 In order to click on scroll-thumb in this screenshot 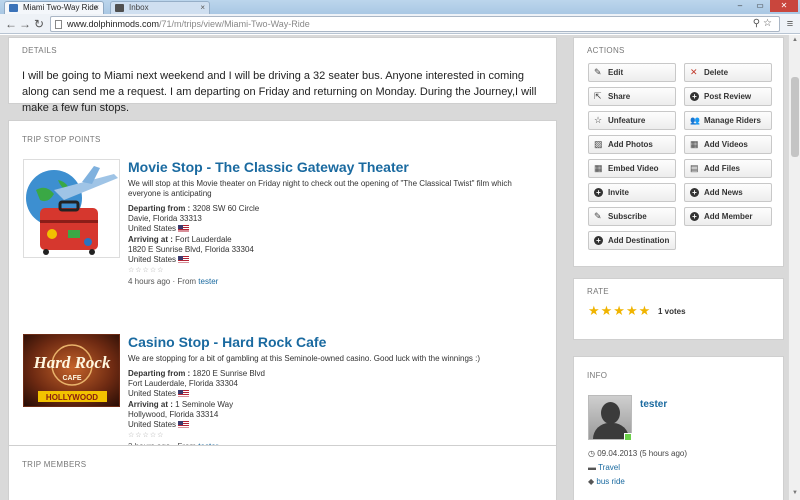, I will do `click(795, 117)`.